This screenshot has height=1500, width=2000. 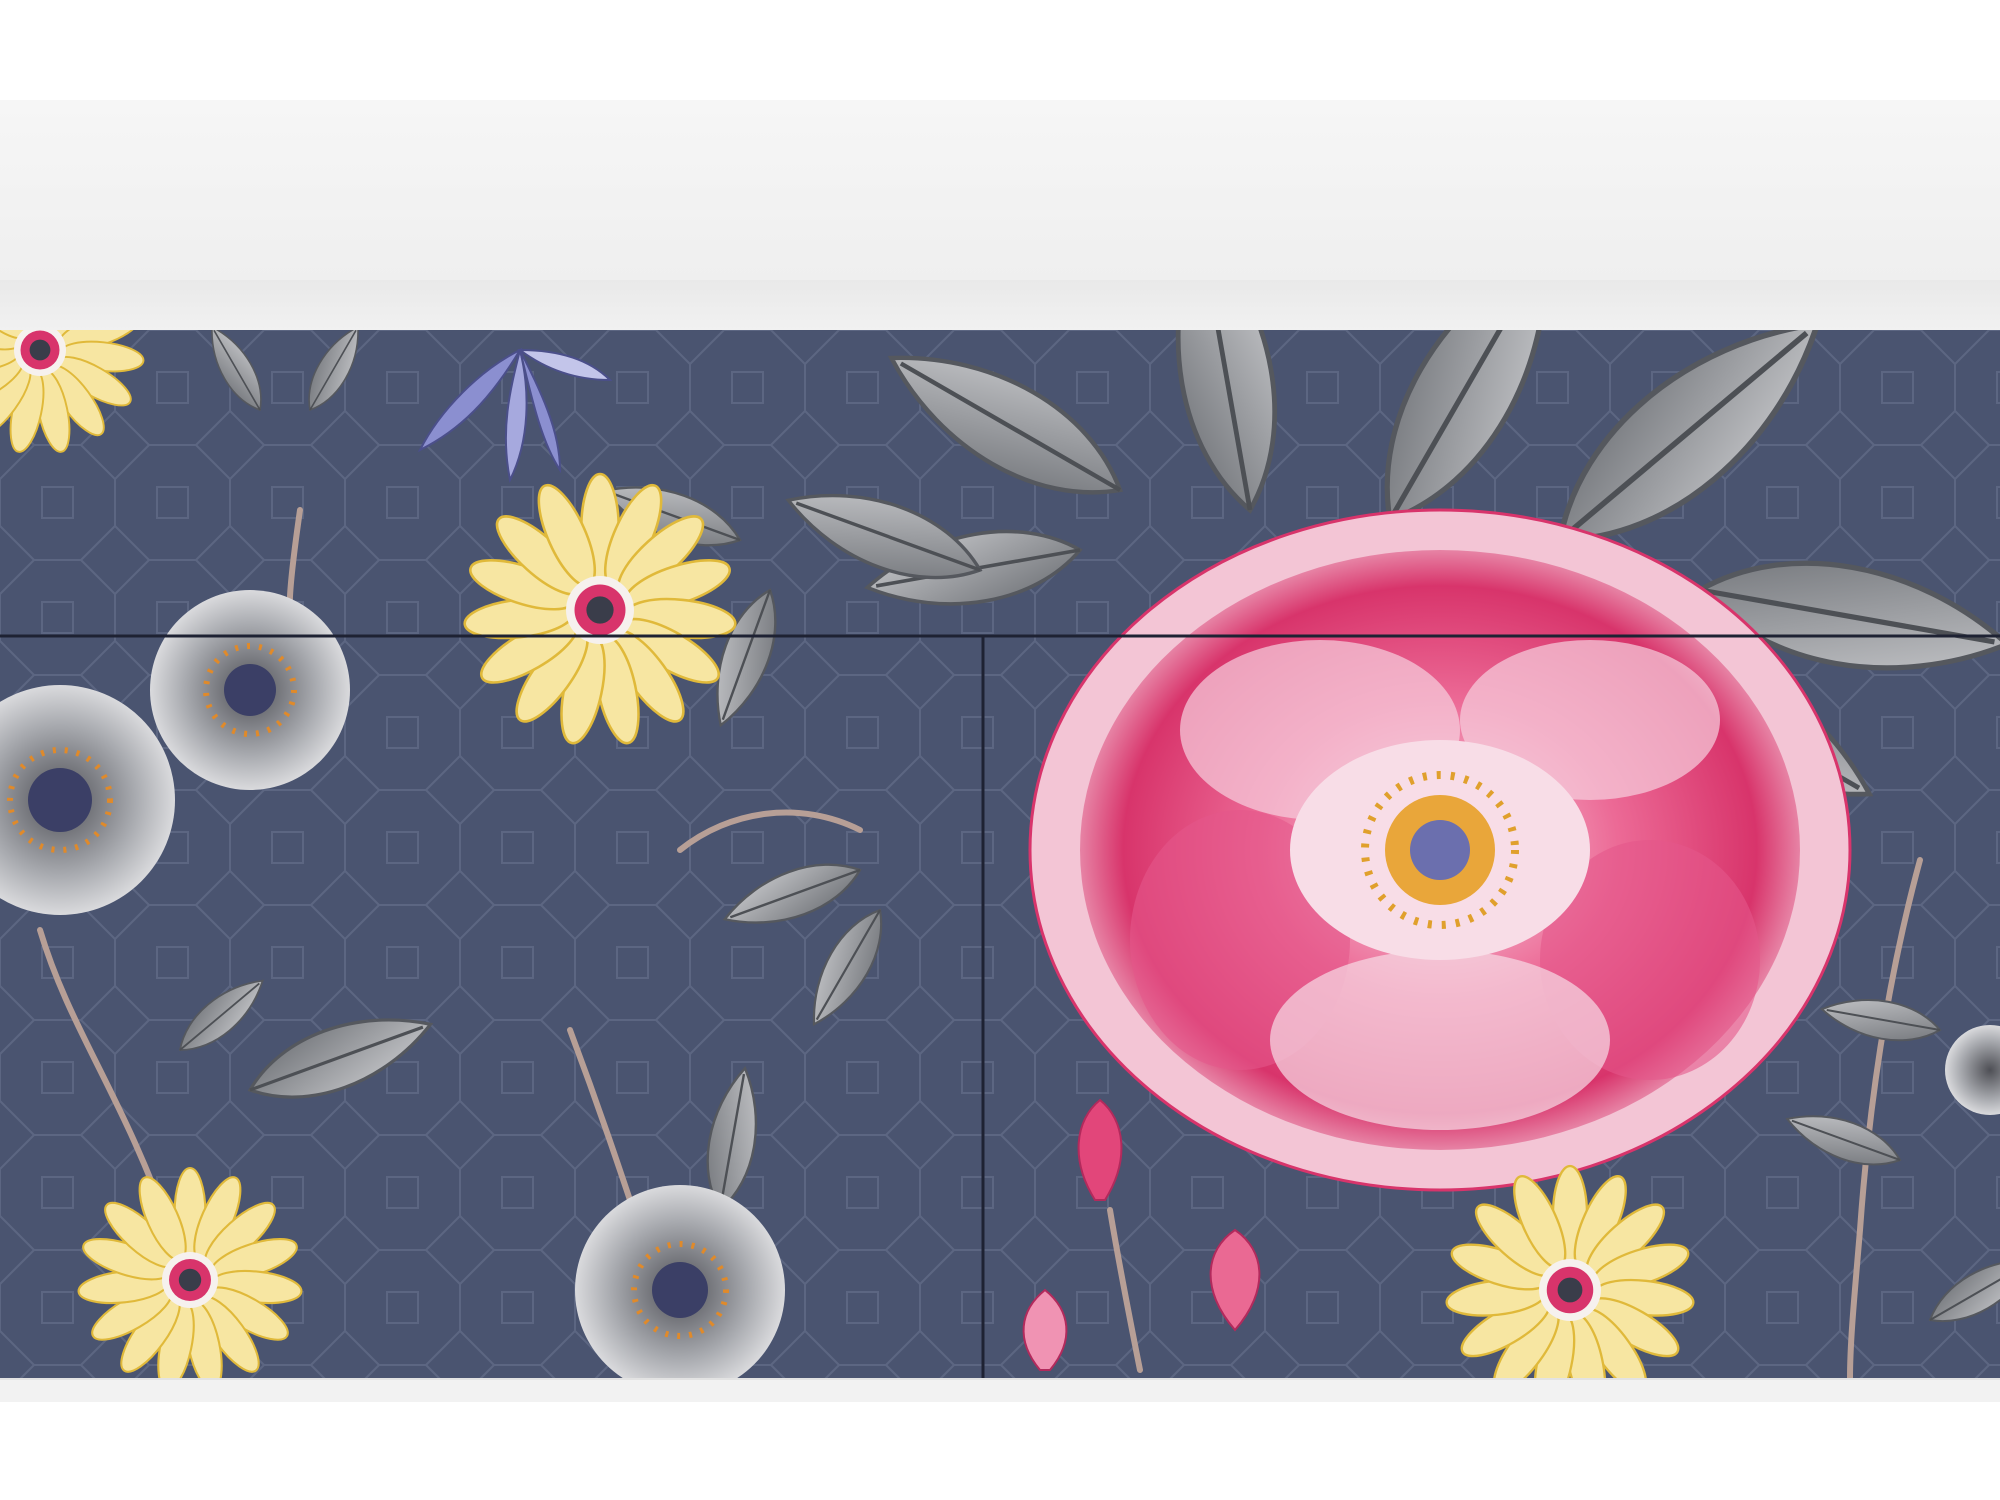 I want to click on cabinet-top-surface, so click(x=1000, y=190).